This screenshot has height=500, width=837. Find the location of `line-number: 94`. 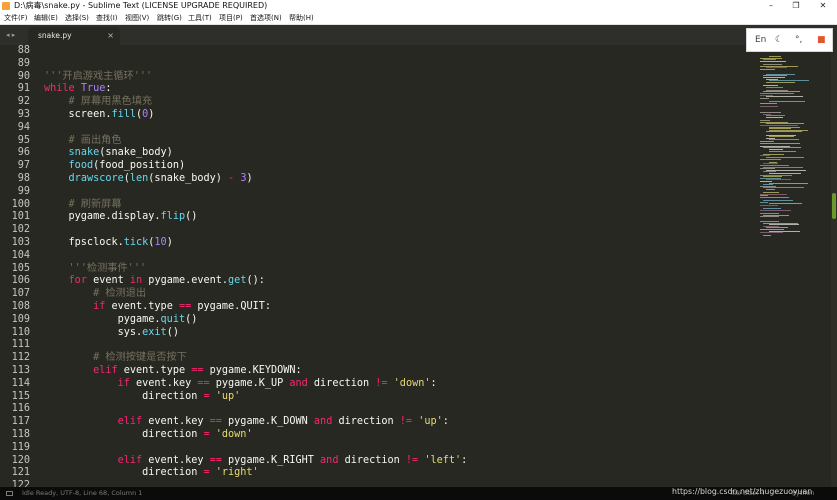

line-number: 94 is located at coordinates (23, 127).